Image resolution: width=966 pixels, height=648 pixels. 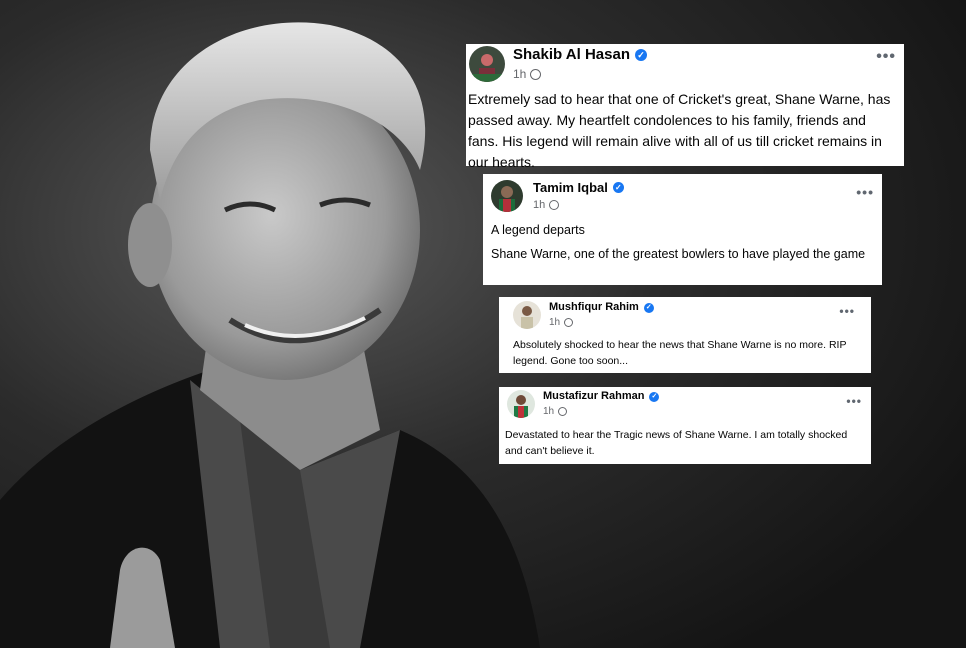 What do you see at coordinates (570, 187) in the screenshot?
I see `author-name: Tamim Iqbal` at bounding box center [570, 187].